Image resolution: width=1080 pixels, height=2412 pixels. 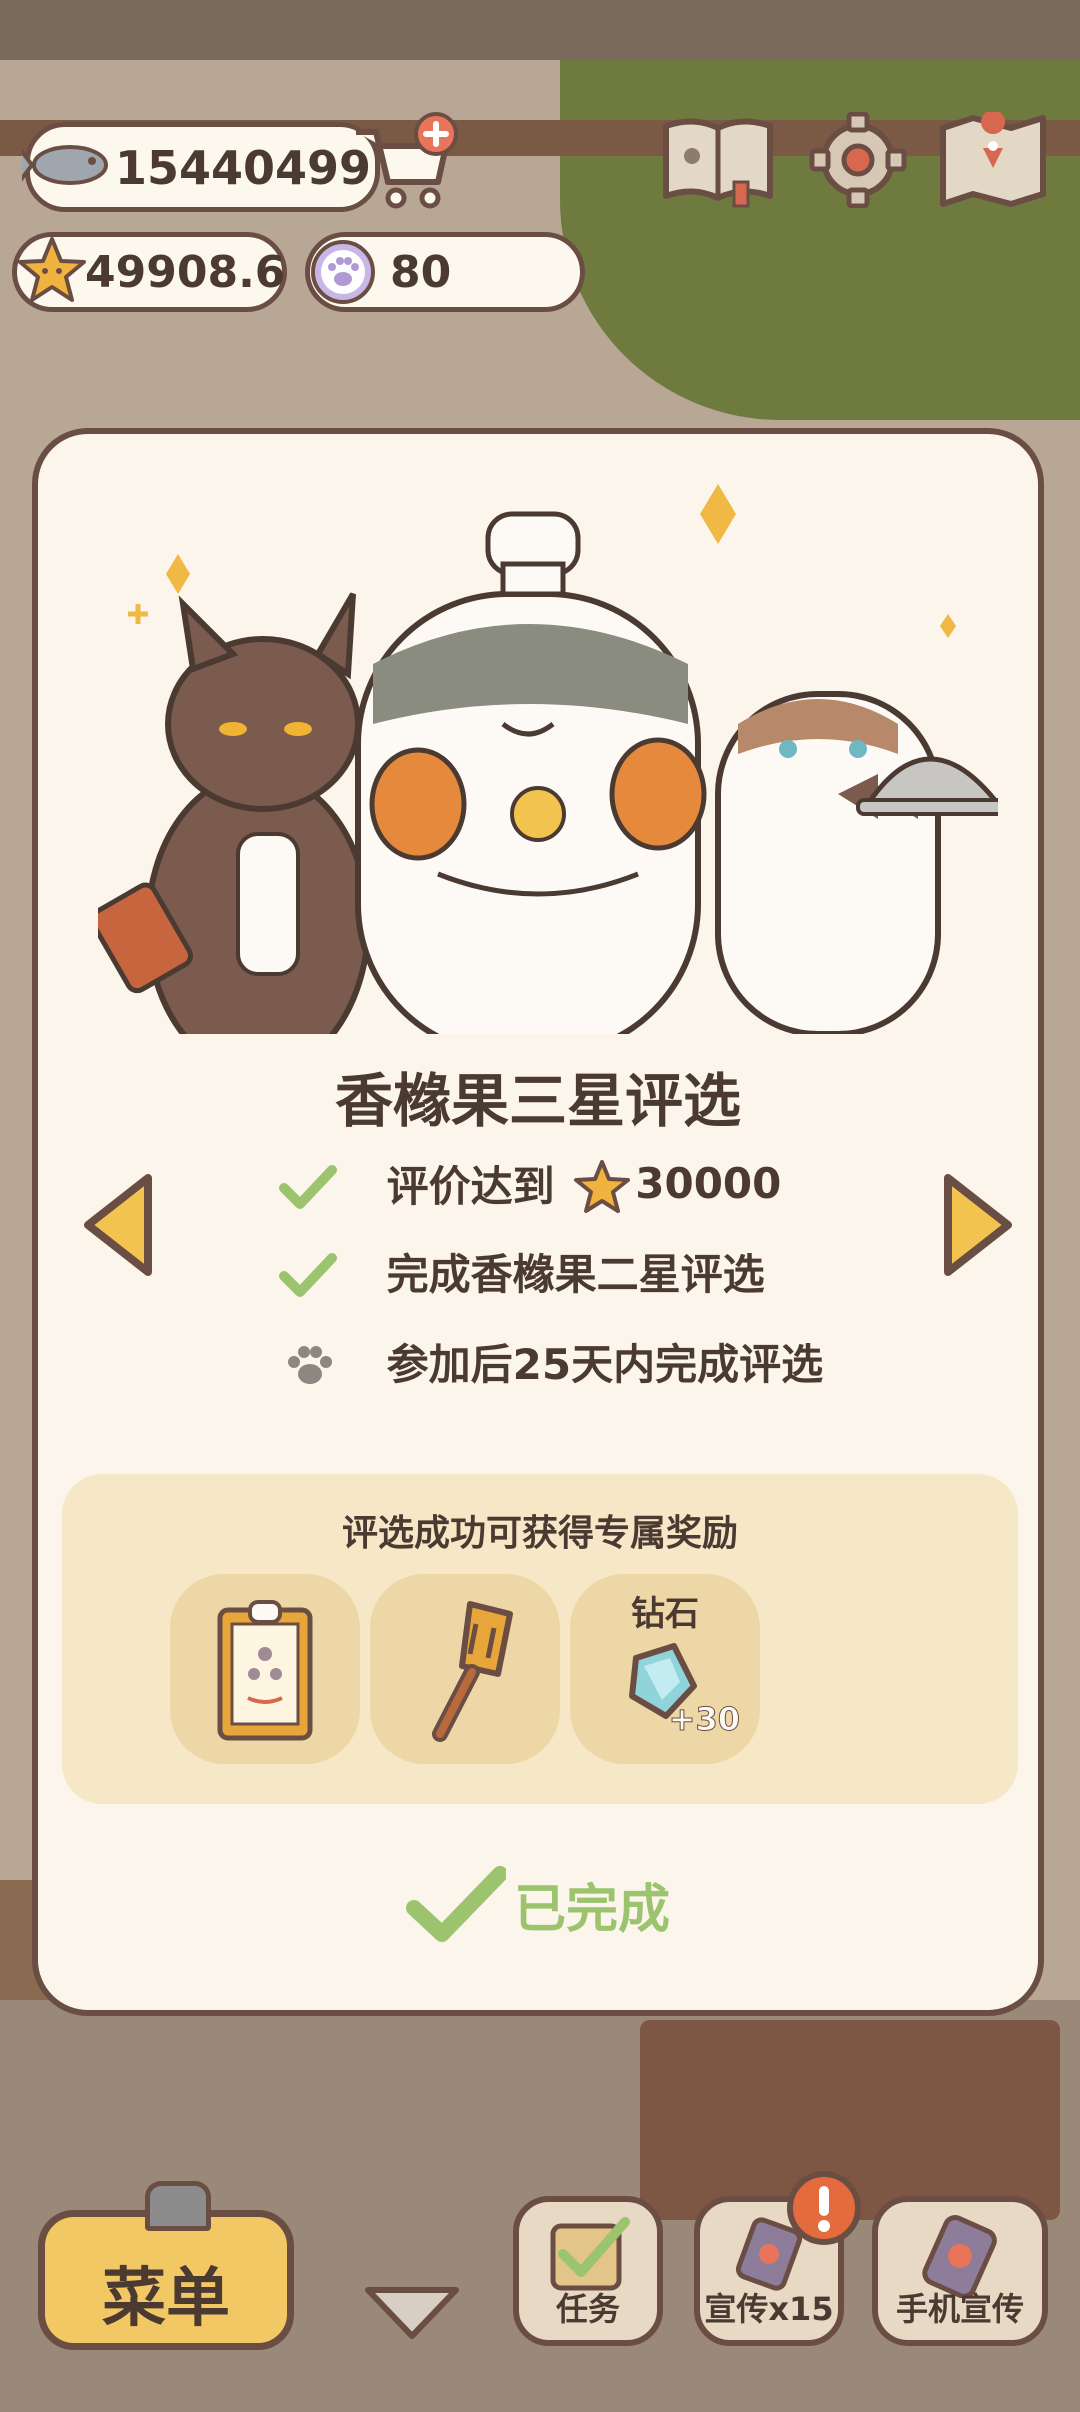 What do you see at coordinates (65, 165) in the screenshot?
I see `fish-icon` at bounding box center [65, 165].